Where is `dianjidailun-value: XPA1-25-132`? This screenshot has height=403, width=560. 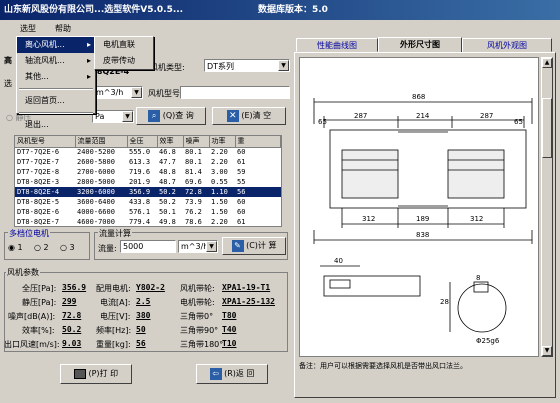 dianjidailun-value: XPA1-25-132 is located at coordinates (248, 301).